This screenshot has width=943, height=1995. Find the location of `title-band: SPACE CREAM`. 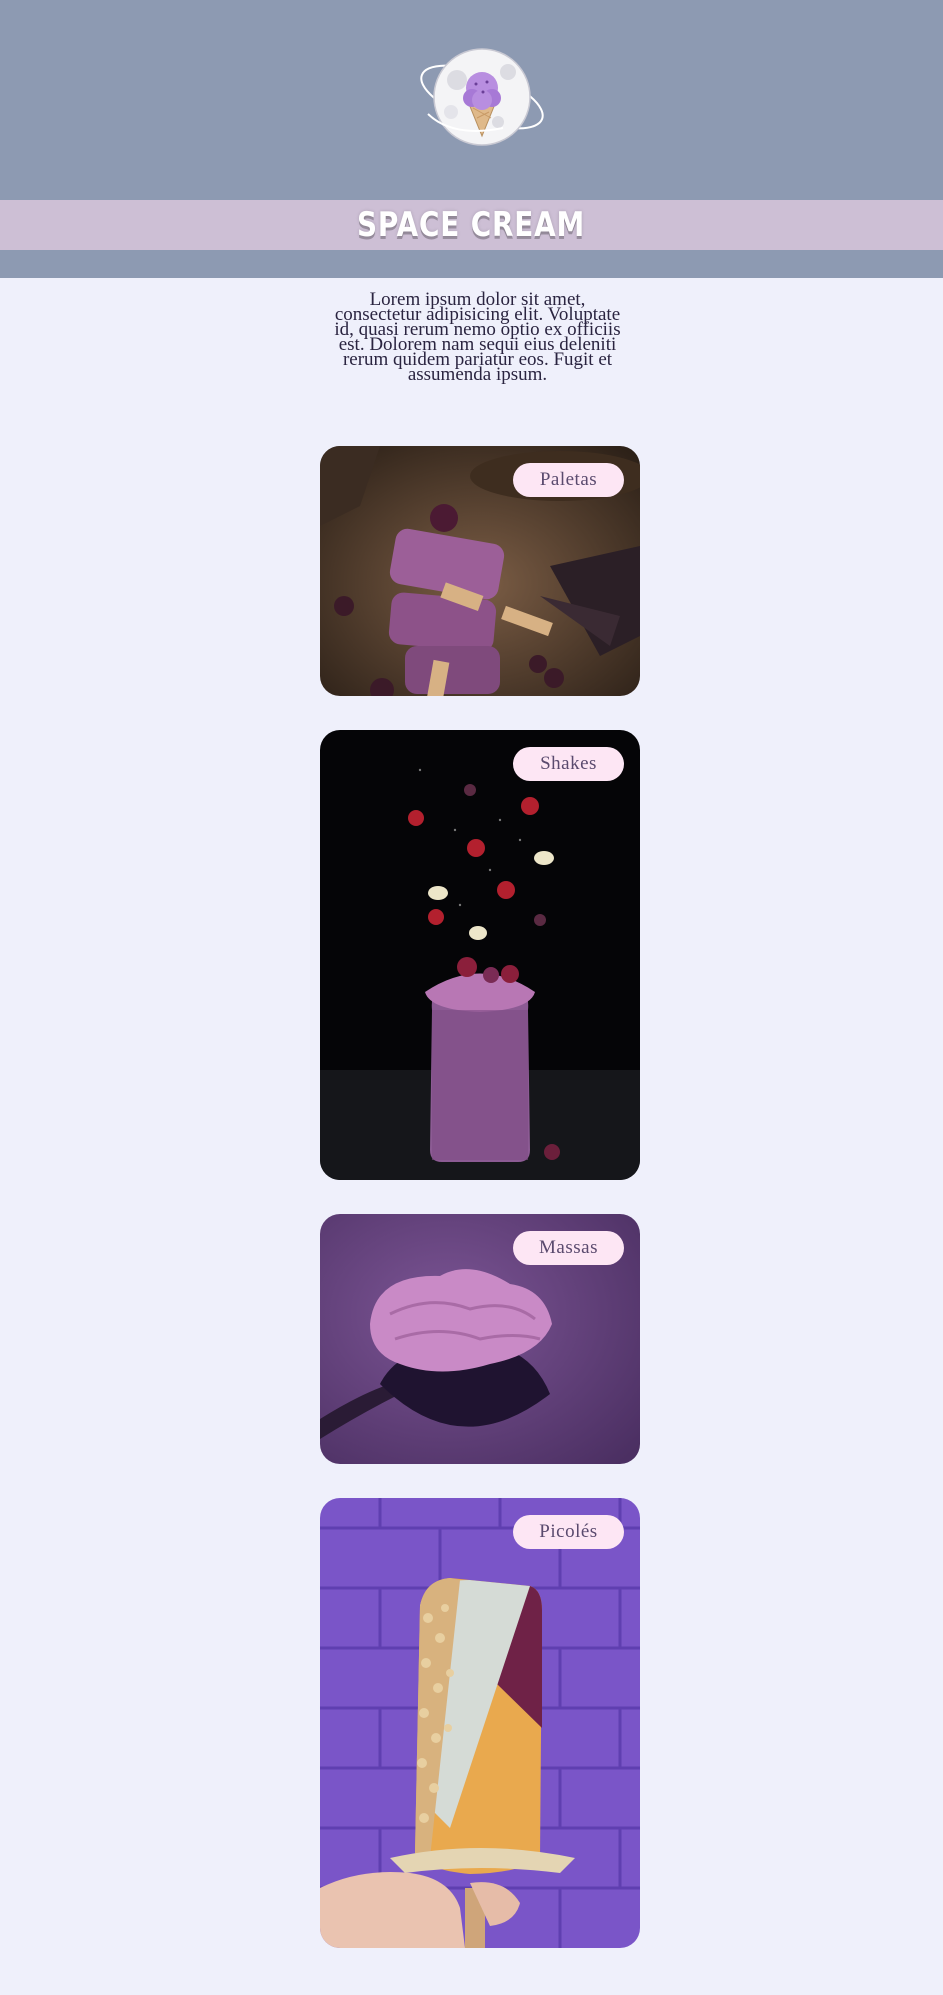

title-band: SPACE CREAM is located at coordinates (471, 225).